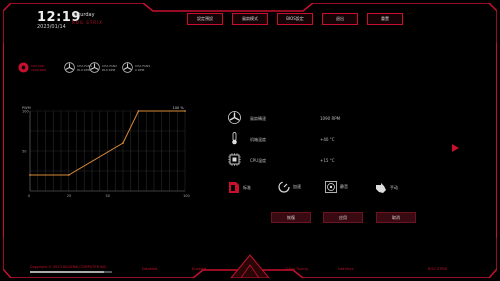 The image size is (500, 281). I want to click on monitor-label-cpu: CPU温度, so click(258, 160).